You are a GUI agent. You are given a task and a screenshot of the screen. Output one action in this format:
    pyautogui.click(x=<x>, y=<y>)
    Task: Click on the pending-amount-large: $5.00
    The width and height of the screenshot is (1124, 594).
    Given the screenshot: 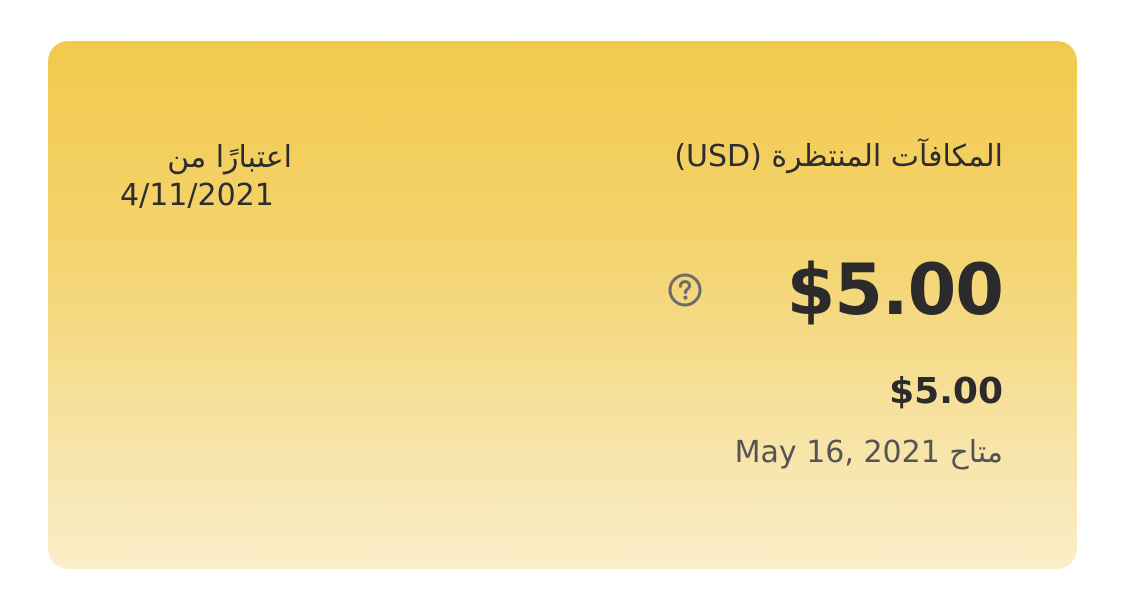 What is the action you would take?
    pyautogui.click(x=895, y=290)
    